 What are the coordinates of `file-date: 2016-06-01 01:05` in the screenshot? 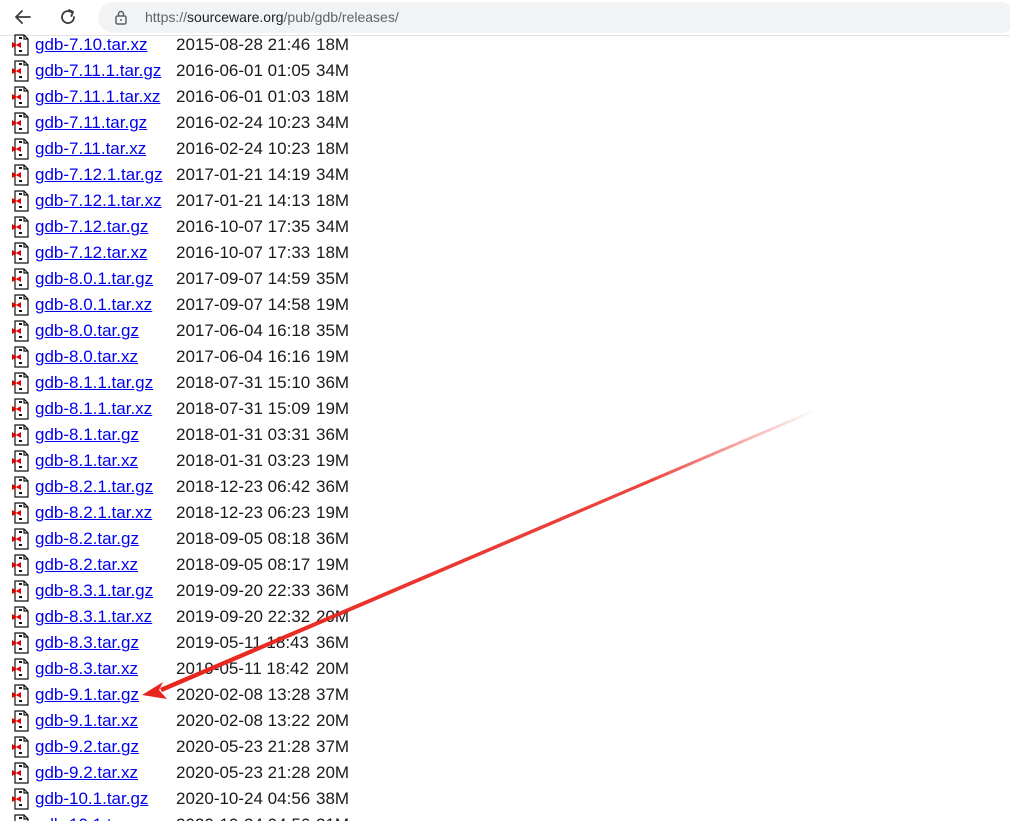 It's located at (243, 70).